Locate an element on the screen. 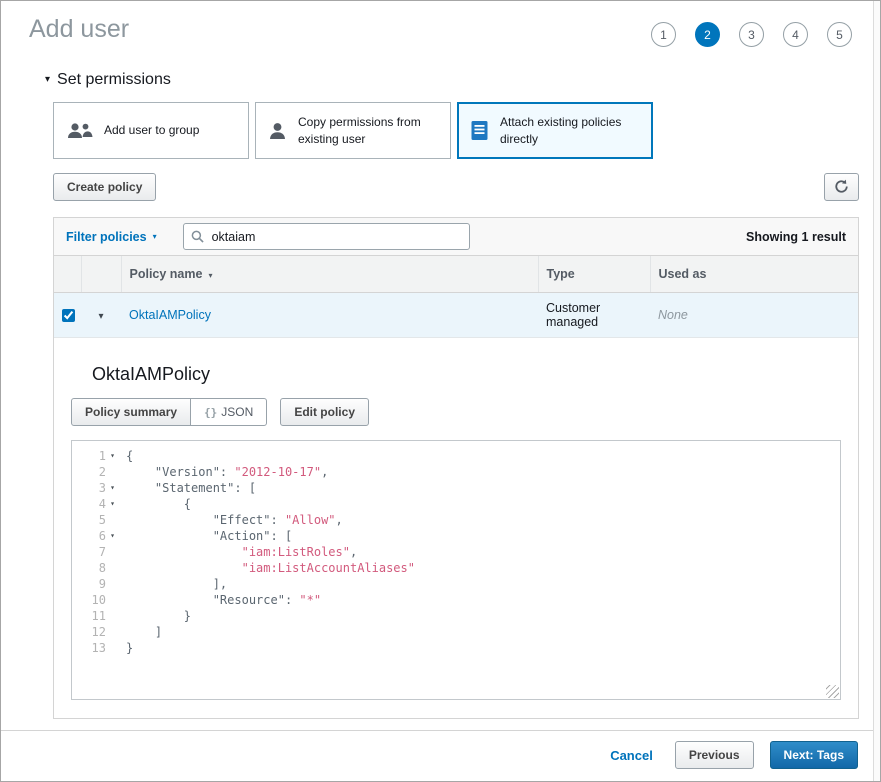 This screenshot has height=782, width=881. gutter: 10▾ is located at coordinates (96, 600).